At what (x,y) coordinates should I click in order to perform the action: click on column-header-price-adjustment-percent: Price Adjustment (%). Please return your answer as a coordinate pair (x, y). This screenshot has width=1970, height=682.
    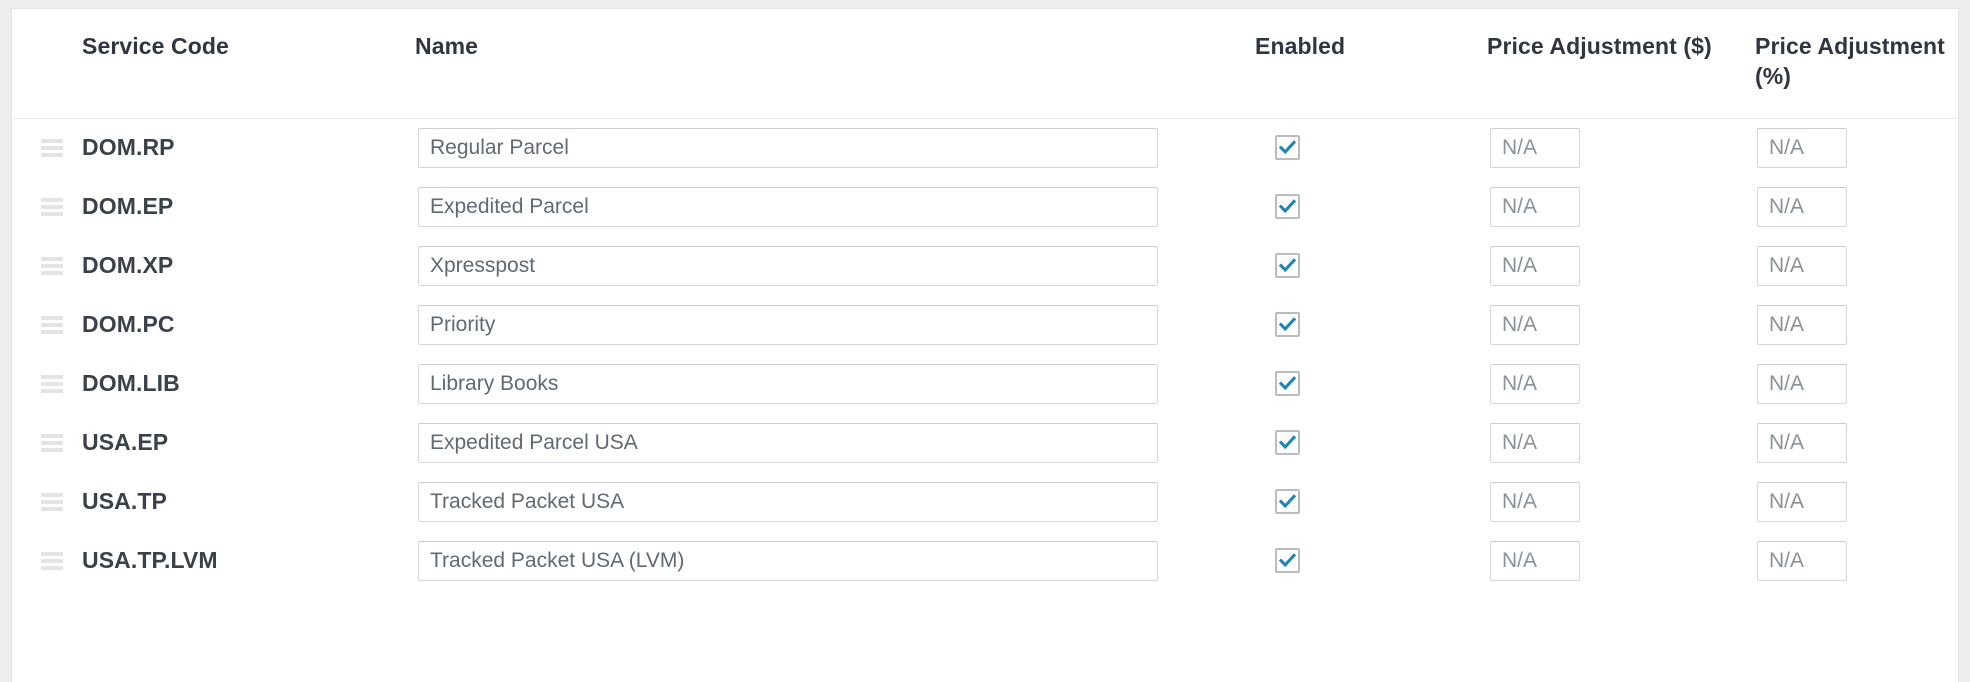
    Looking at the image, I should click on (1856, 64).